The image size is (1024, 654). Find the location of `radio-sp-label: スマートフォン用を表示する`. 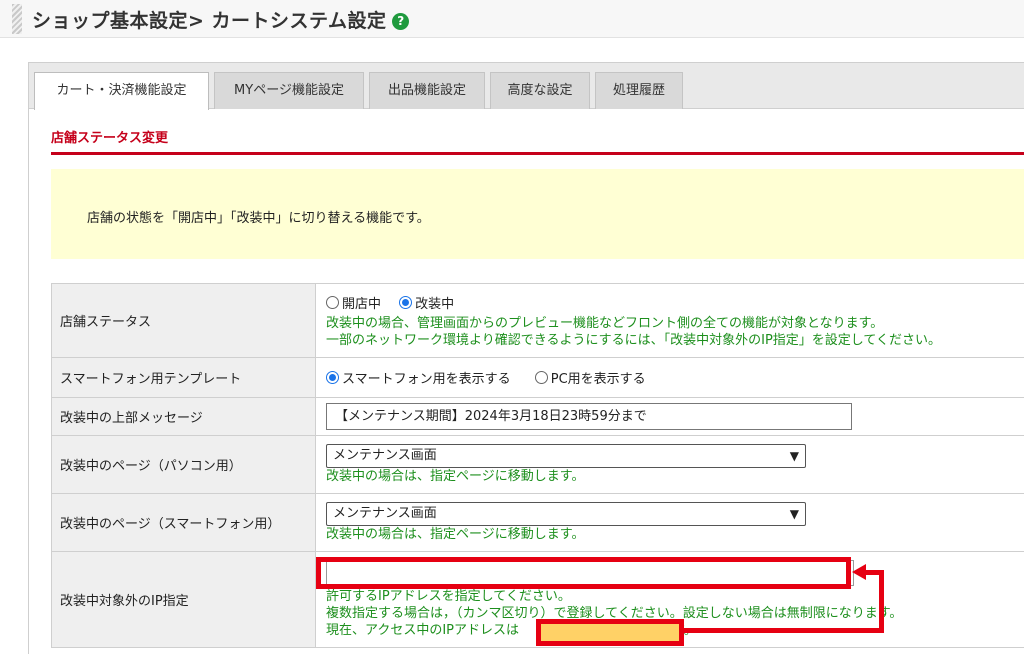

radio-sp-label: スマートフォン用を表示する is located at coordinates (426, 379).